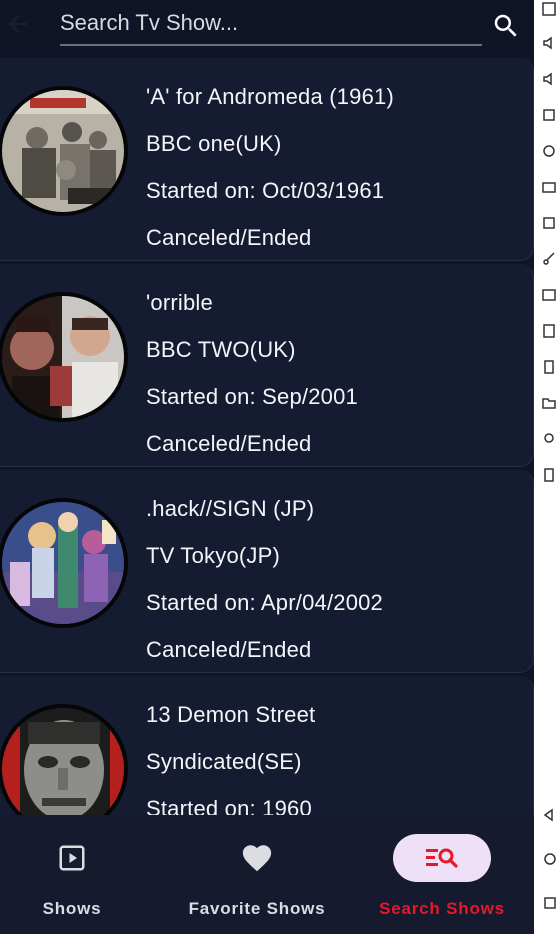  I want to click on volume-down-icon, so click(549, 79).